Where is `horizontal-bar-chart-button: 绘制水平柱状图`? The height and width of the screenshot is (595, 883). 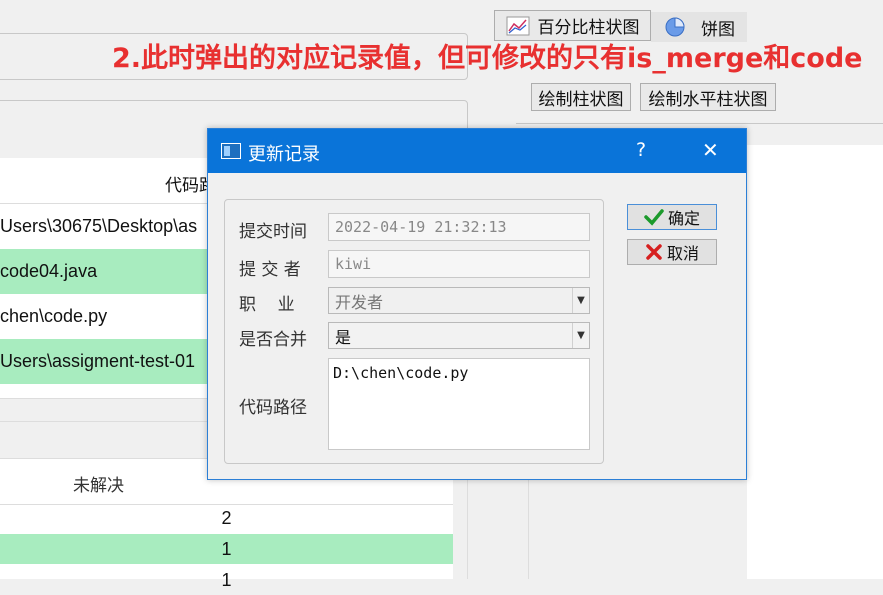
horizontal-bar-chart-button: 绘制水平柱状图 is located at coordinates (708, 97).